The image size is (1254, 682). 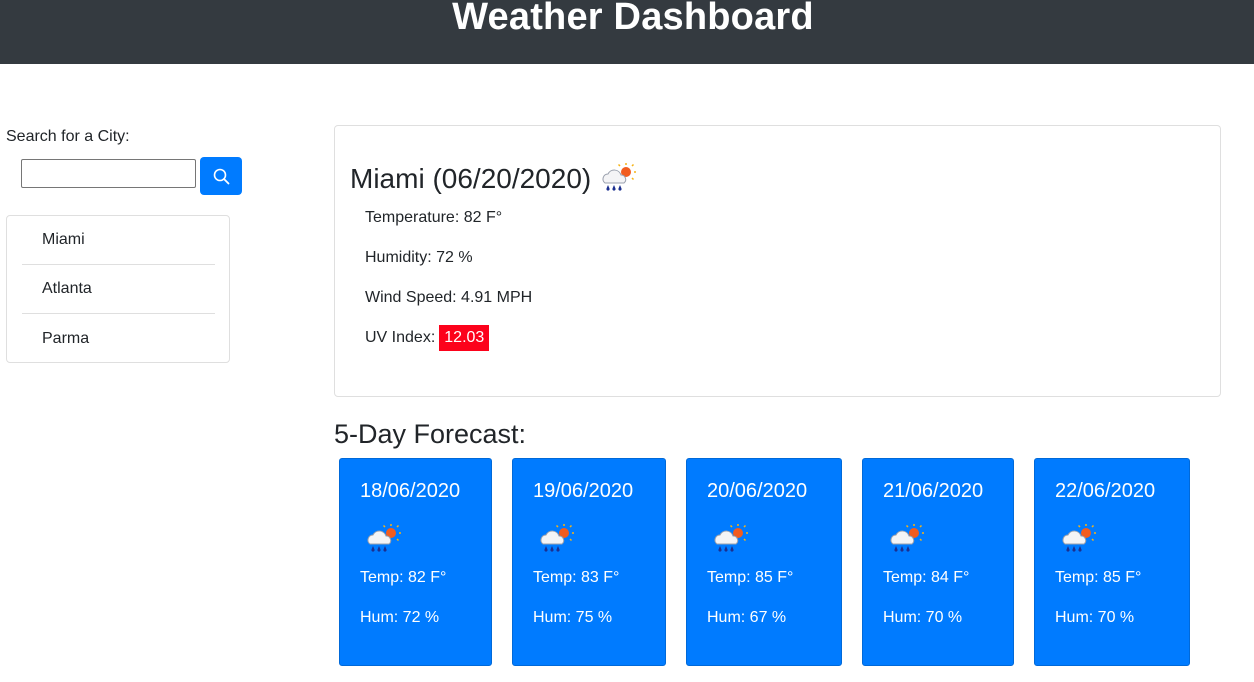 I want to click on forecast-date: 19/06/2020, so click(x=583, y=491).